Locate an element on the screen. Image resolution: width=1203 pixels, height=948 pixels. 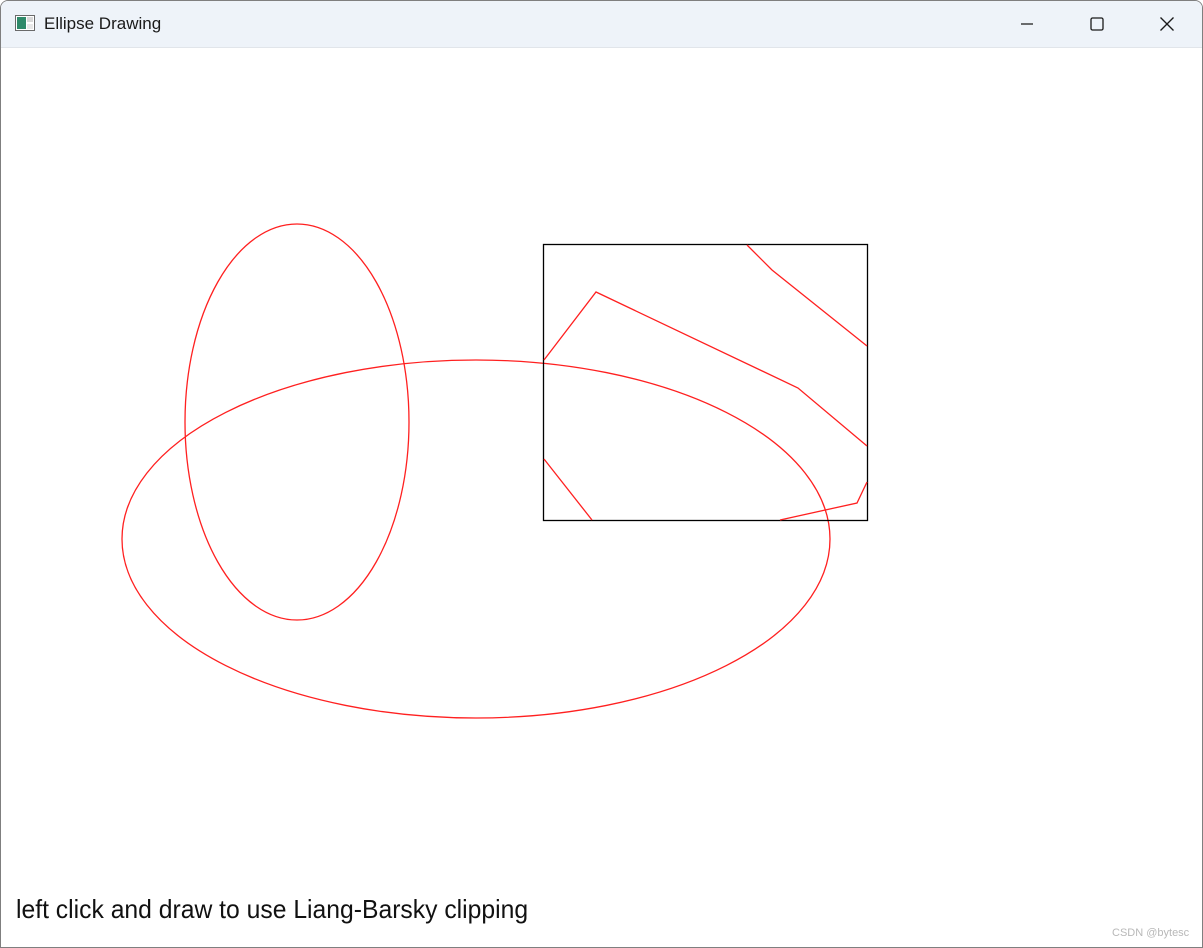
watermark-text: CSDN @bytesc is located at coordinates (1151, 933).